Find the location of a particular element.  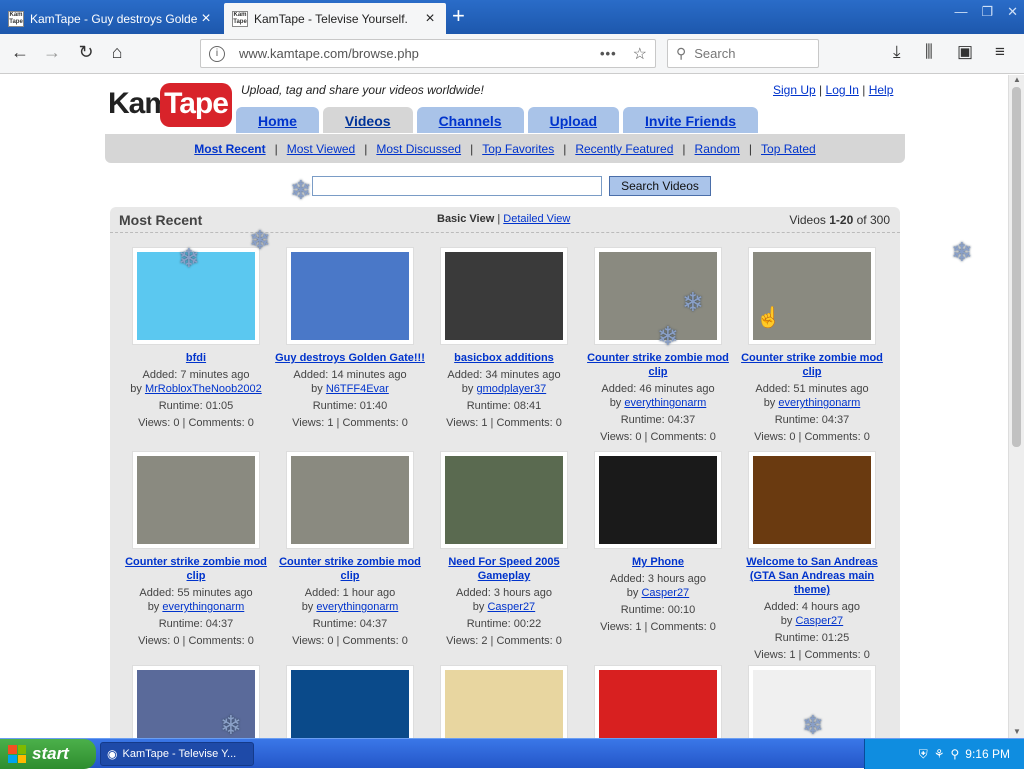

download-icon: ⤓ is located at coordinates (897, 52).